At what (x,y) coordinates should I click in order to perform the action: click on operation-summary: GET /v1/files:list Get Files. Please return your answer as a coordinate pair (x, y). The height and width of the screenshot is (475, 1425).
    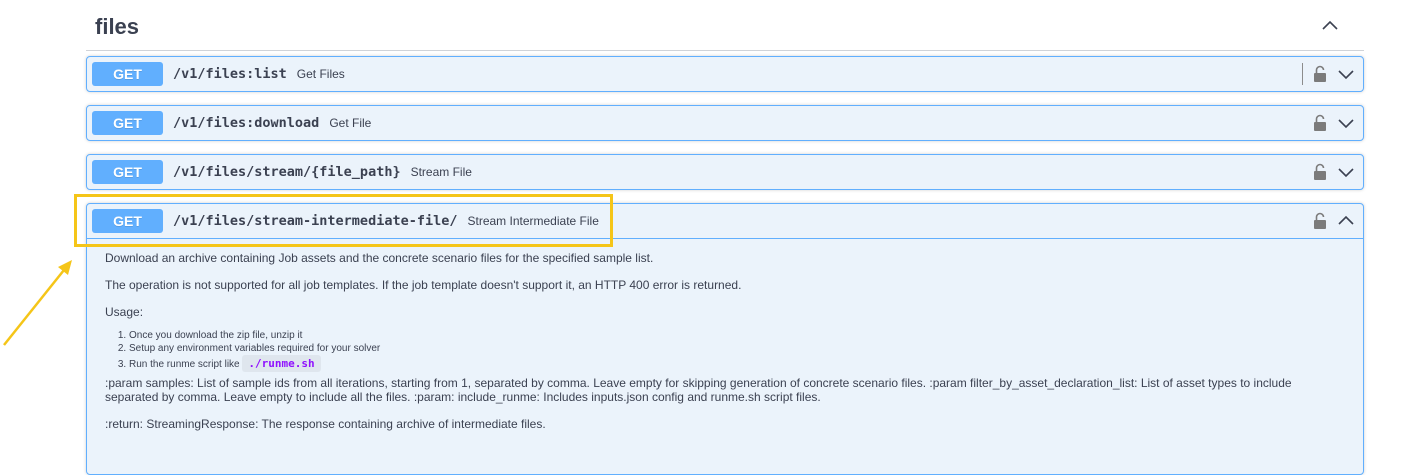
    Looking at the image, I should click on (725, 74).